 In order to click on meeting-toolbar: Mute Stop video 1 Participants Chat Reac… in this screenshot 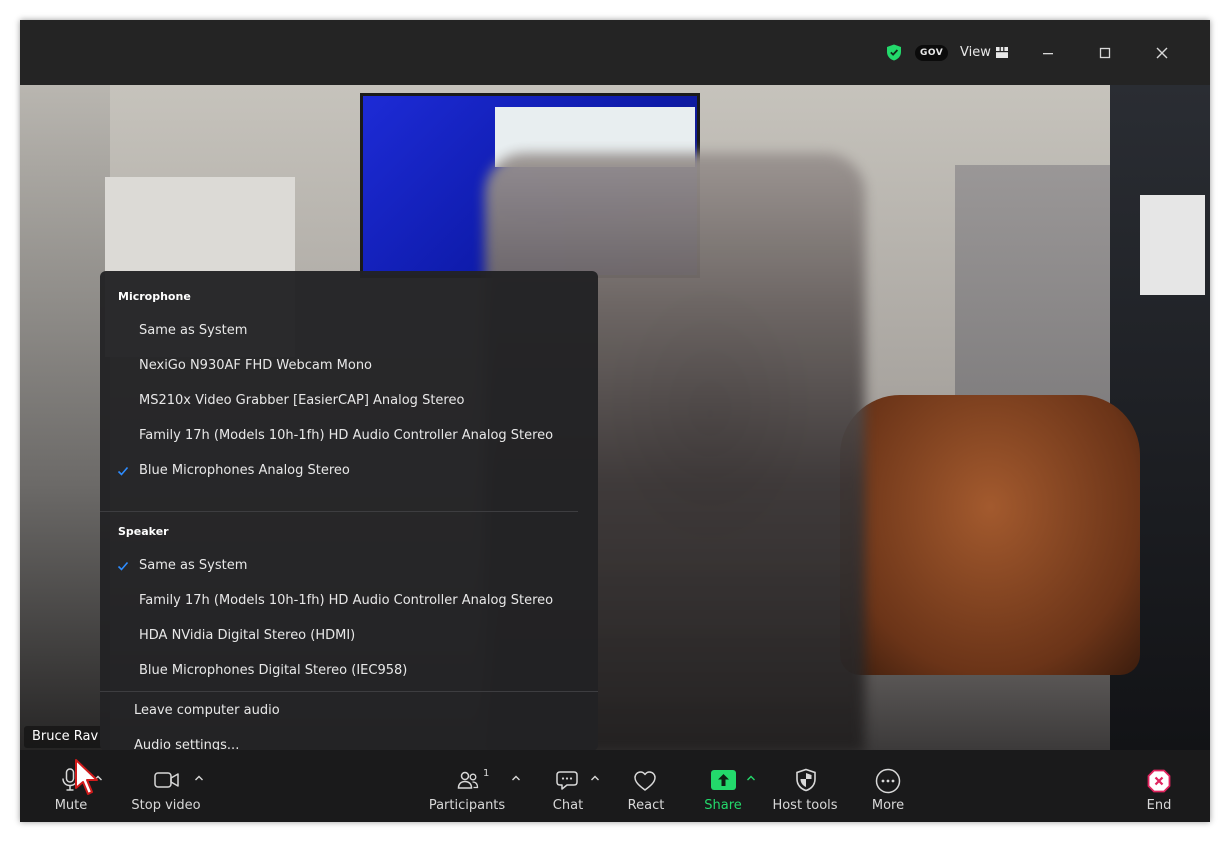, I will do `click(615, 786)`.